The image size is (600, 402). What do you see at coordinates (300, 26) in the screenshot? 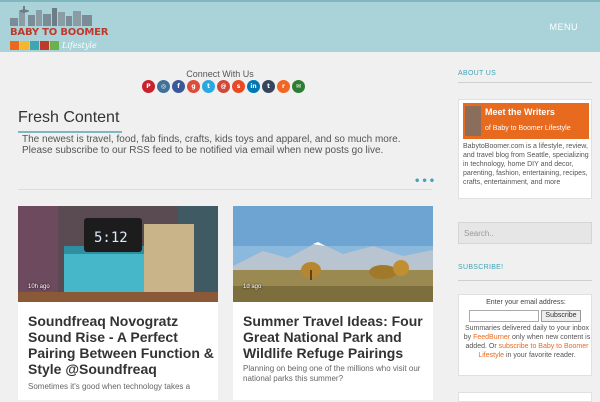
I see `site-header: BABY TO BOOMER Lifestyle MENU` at bounding box center [300, 26].